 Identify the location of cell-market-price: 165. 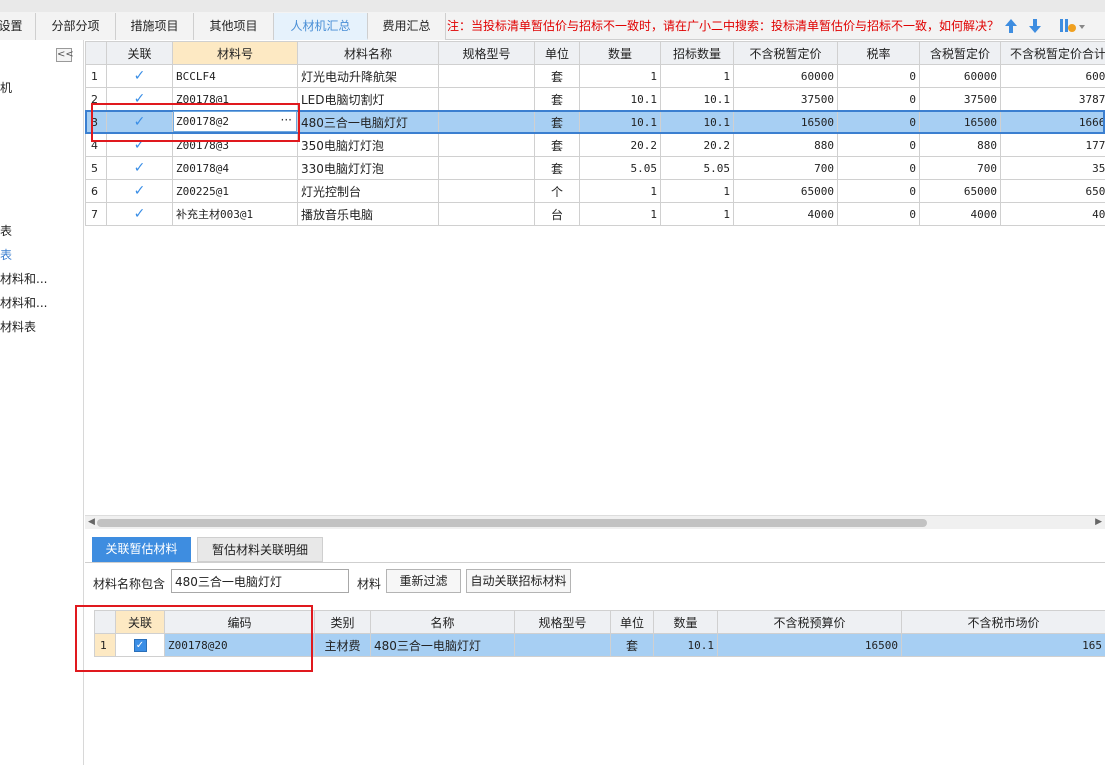
(1003, 645).